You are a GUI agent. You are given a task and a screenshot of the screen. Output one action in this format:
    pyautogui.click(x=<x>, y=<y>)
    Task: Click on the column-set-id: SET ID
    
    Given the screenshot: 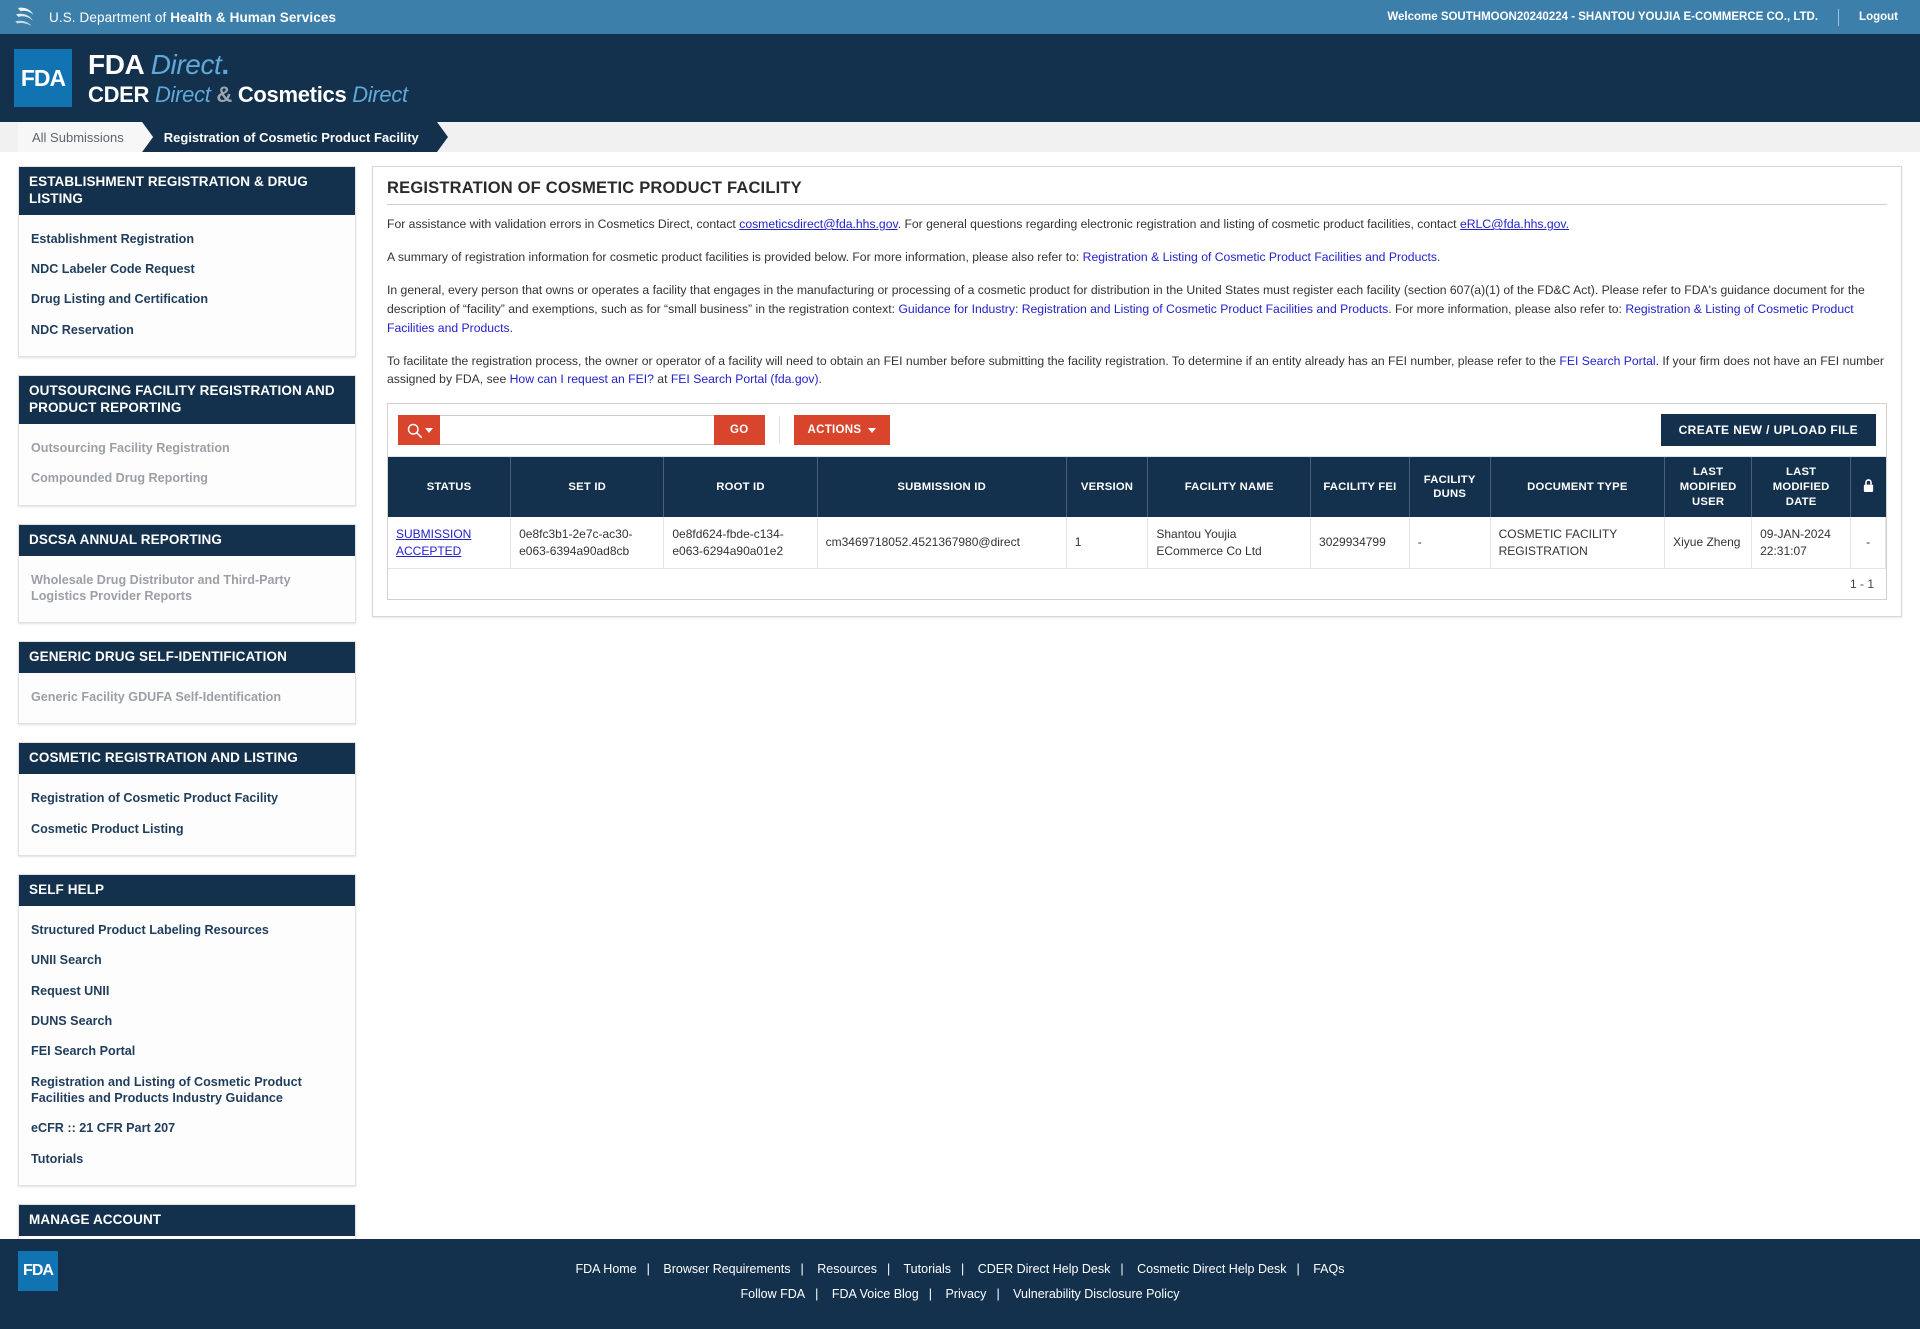 What is the action you would take?
    pyautogui.click(x=587, y=487)
    